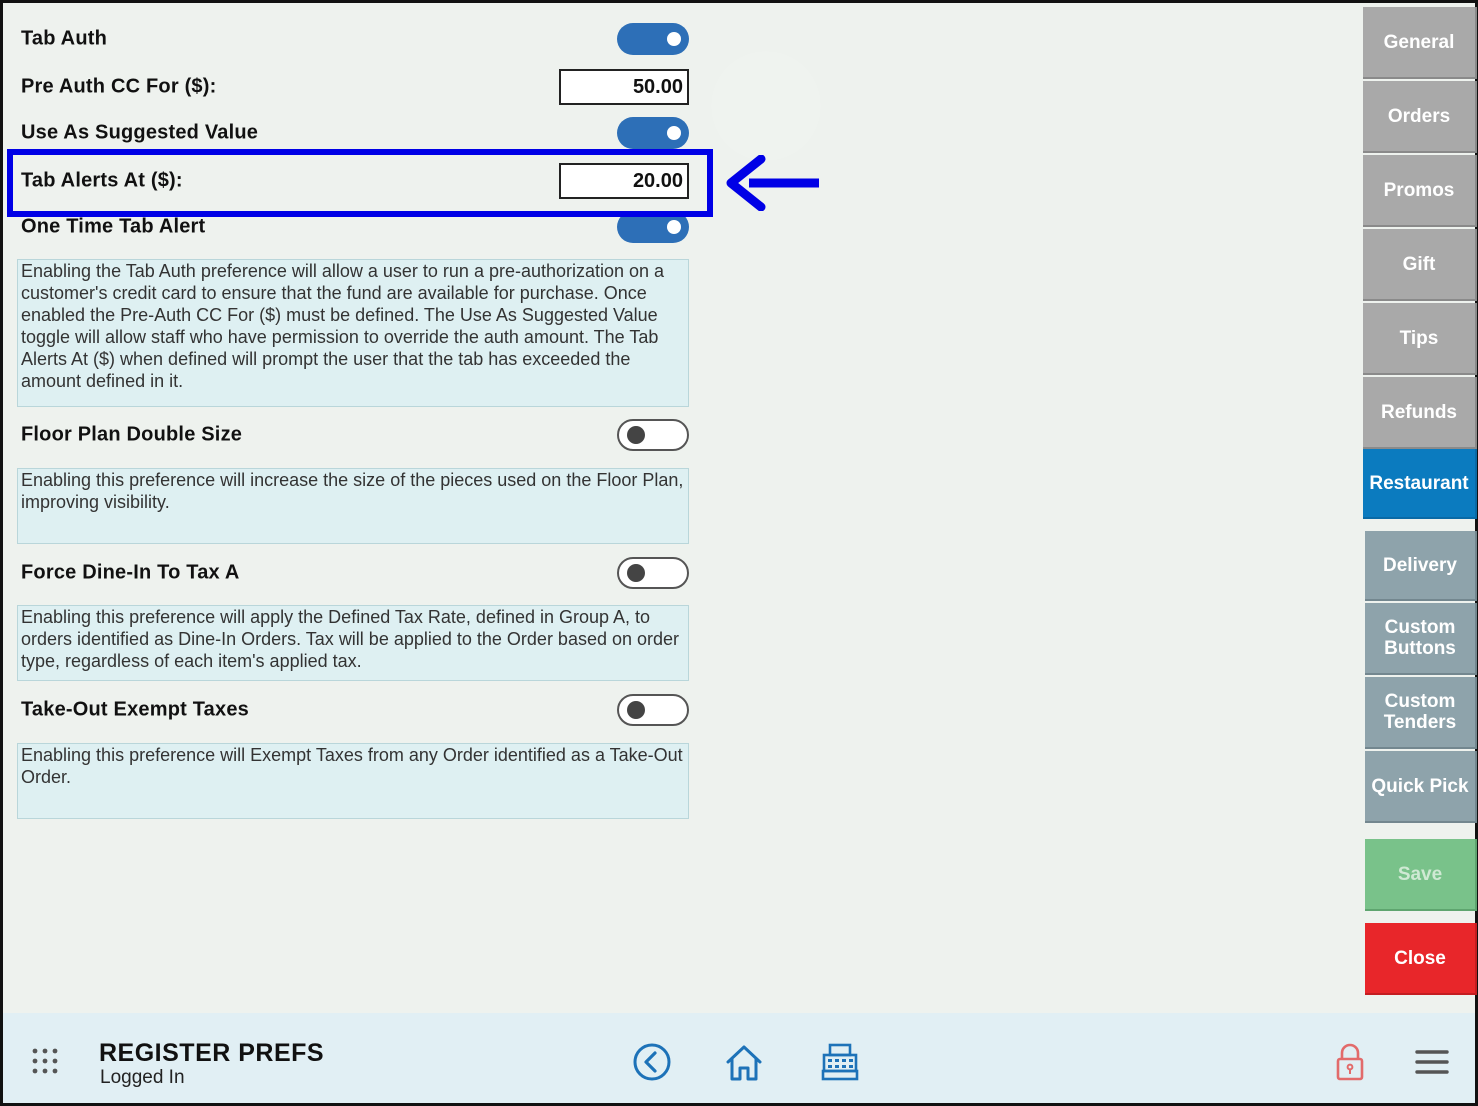  I want to click on login-status: Logged In, so click(142, 1077).